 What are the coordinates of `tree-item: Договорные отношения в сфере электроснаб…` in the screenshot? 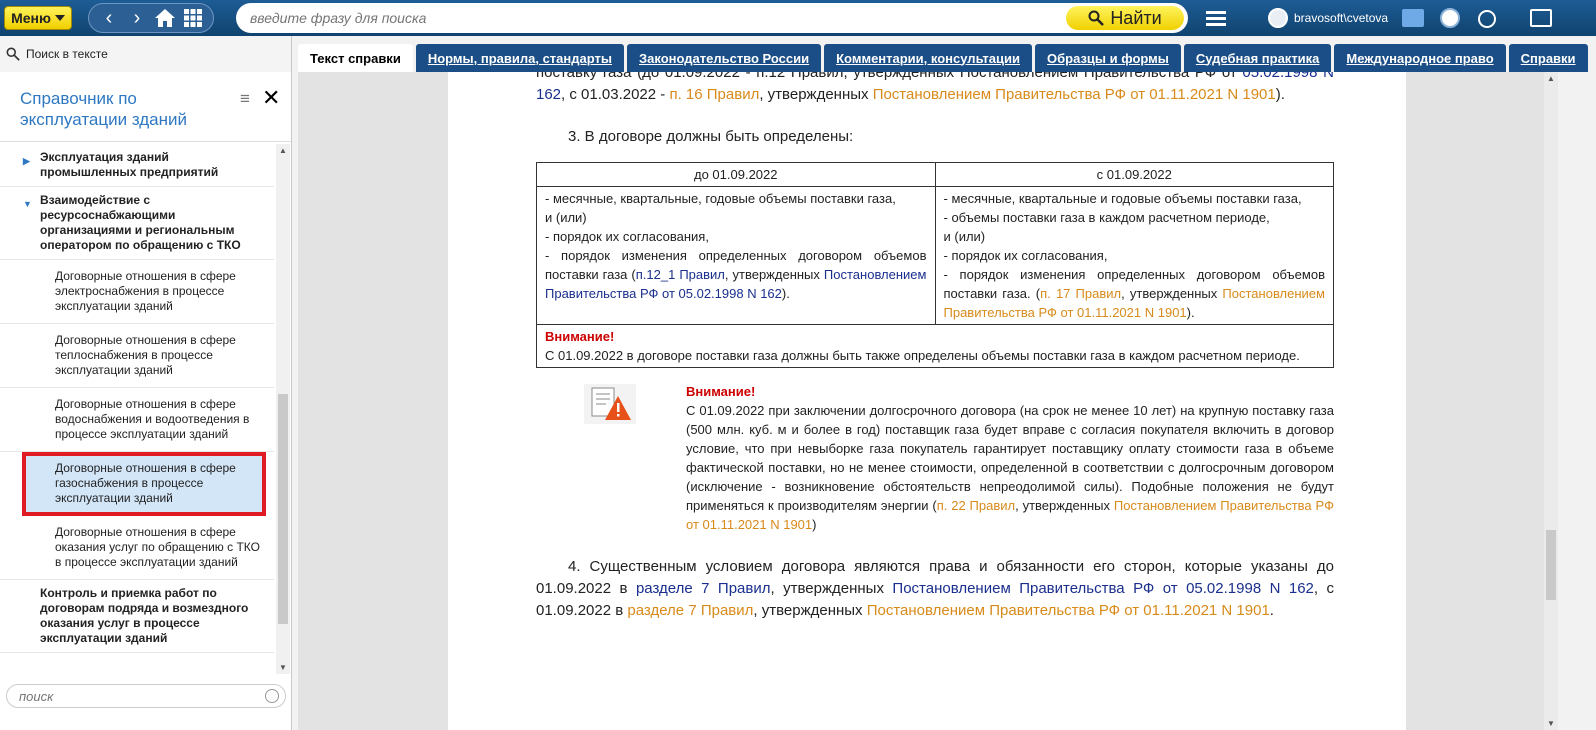 It's located at (137, 292).